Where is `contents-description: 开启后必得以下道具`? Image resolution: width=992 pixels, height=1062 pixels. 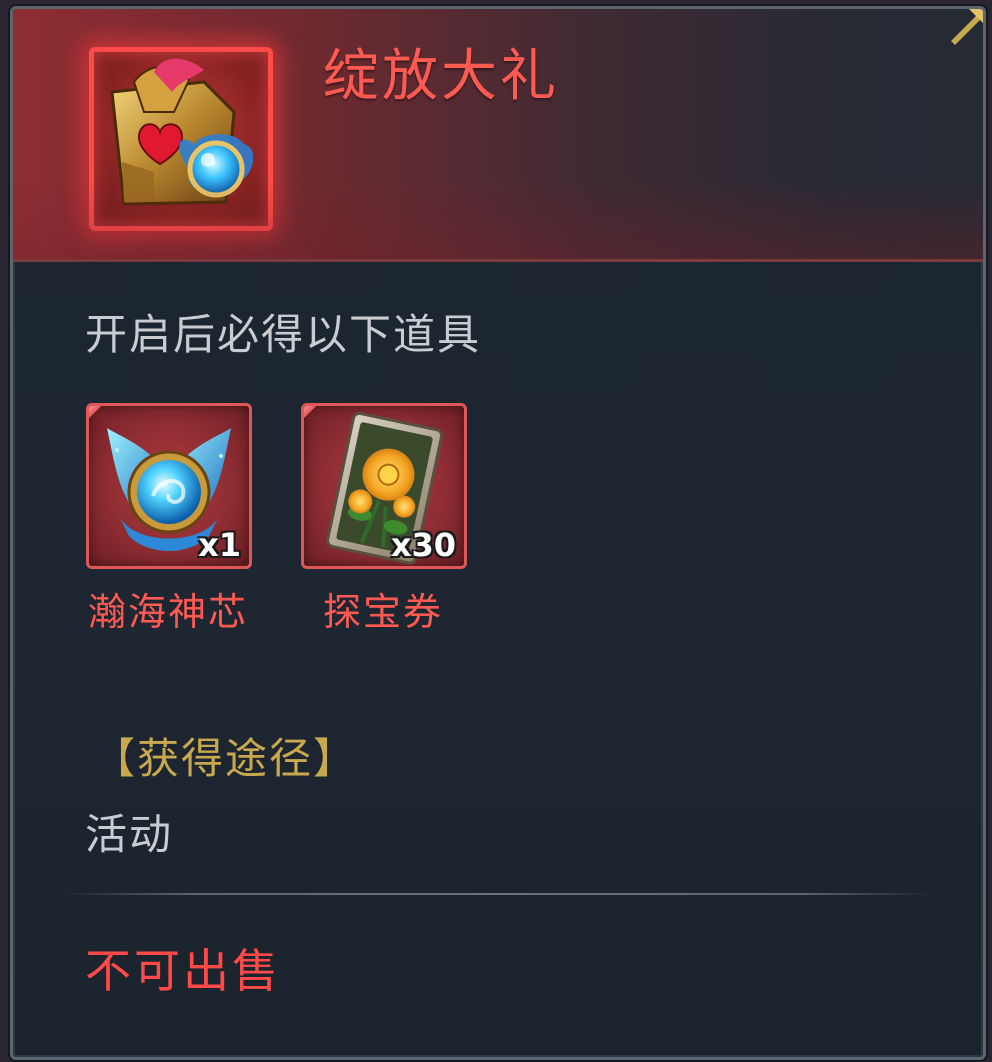
contents-description: 开启后必得以下道具 is located at coordinates (283, 334).